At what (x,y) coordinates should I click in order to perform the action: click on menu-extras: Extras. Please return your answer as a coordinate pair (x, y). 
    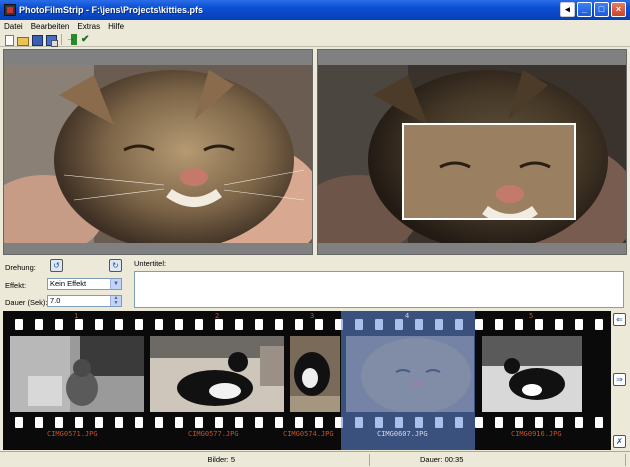
    Looking at the image, I should click on (88, 26).